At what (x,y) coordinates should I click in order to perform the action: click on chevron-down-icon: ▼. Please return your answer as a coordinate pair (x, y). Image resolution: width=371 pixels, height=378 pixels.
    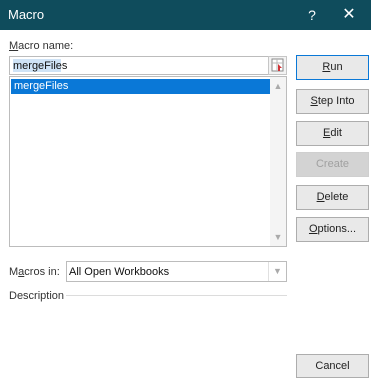
    Looking at the image, I should click on (277, 271).